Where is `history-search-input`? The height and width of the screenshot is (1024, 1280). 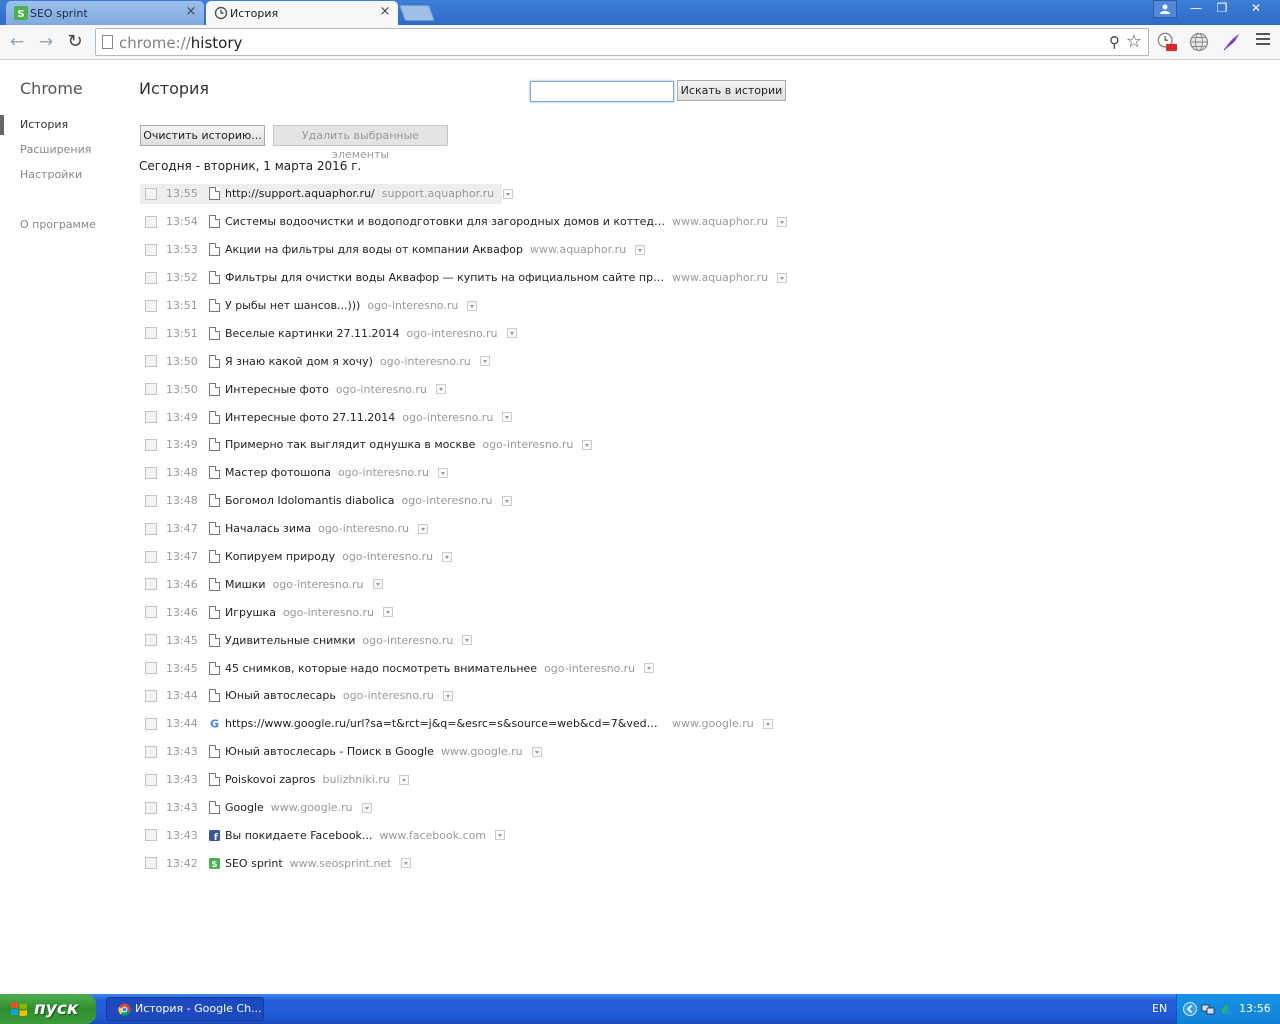
history-search-input is located at coordinates (602, 91).